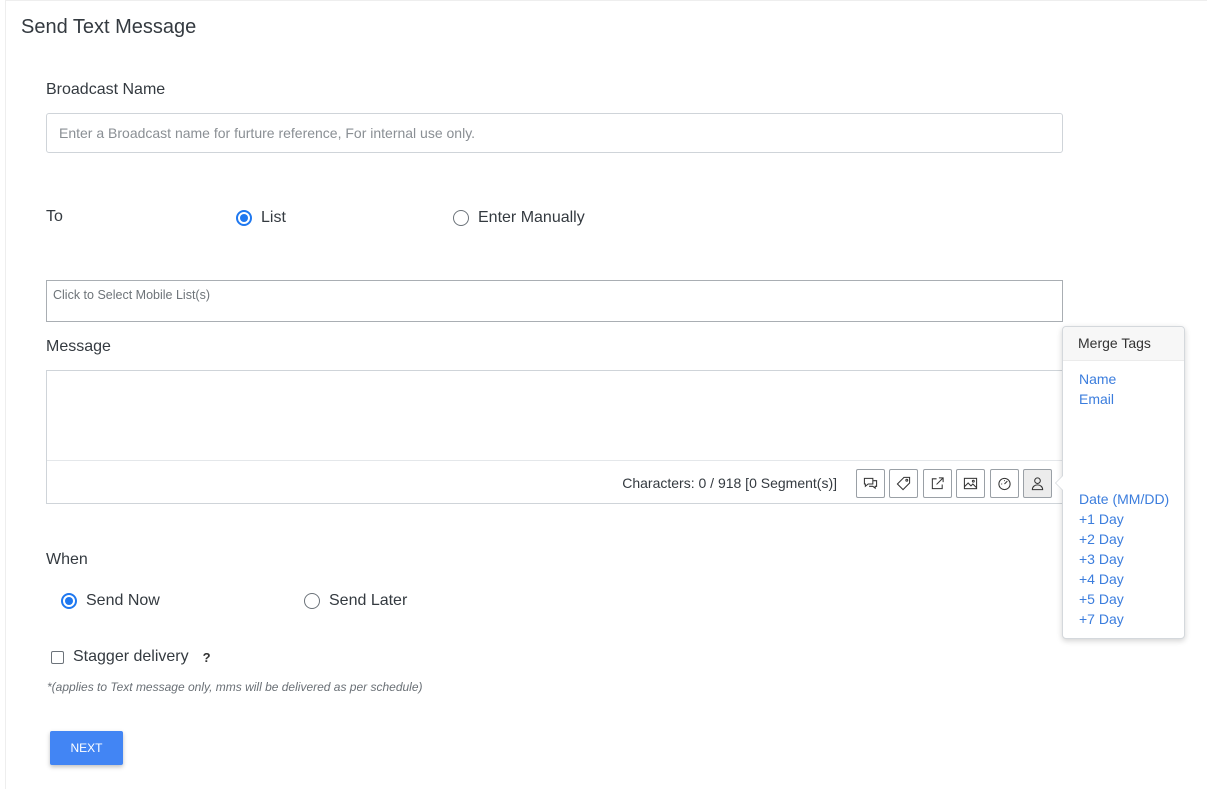  What do you see at coordinates (1101, 539) in the screenshot?
I see `merge-tag-plus-2-day: +2 Day` at bounding box center [1101, 539].